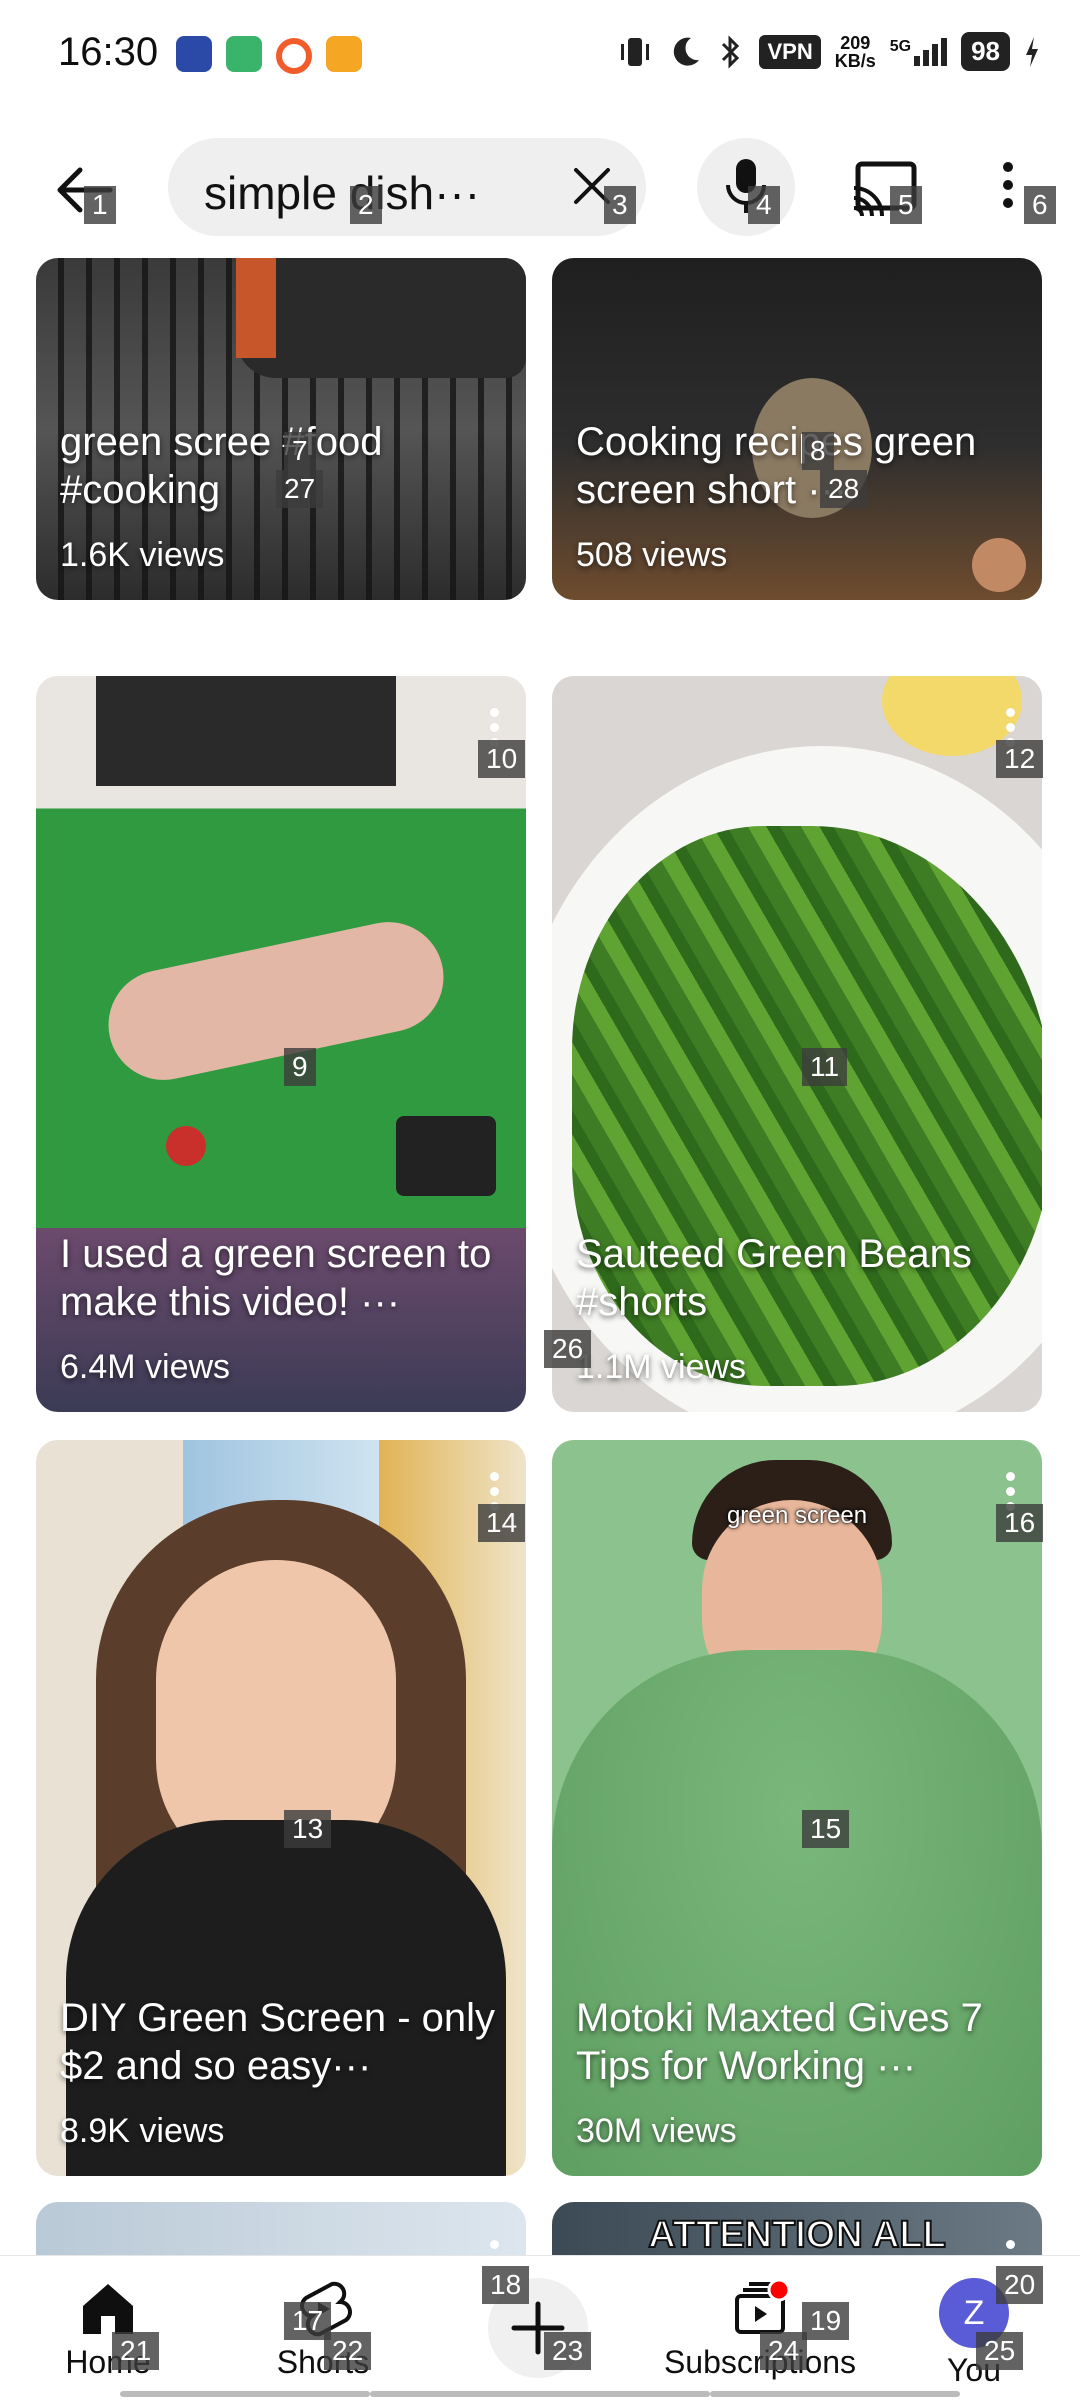 This screenshot has width=1080, height=2401. Describe the element at coordinates (687, 51) in the screenshot. I see `do-not-disturb-moon-icon` at that location.